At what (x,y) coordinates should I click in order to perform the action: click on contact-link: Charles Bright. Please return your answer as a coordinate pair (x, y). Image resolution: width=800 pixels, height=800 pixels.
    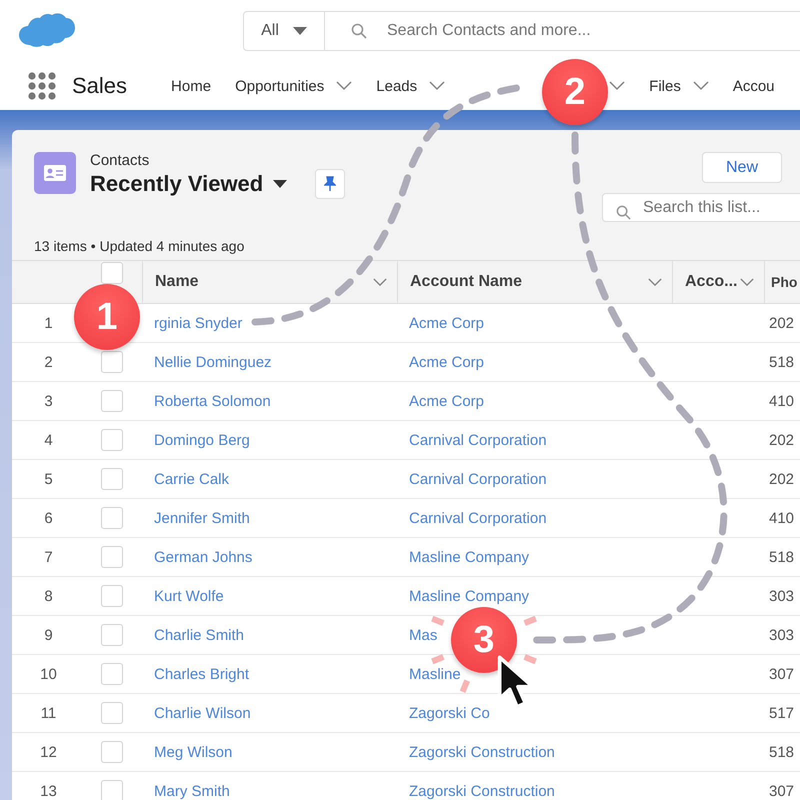
    Looking at the image, I should click on (202, 674).